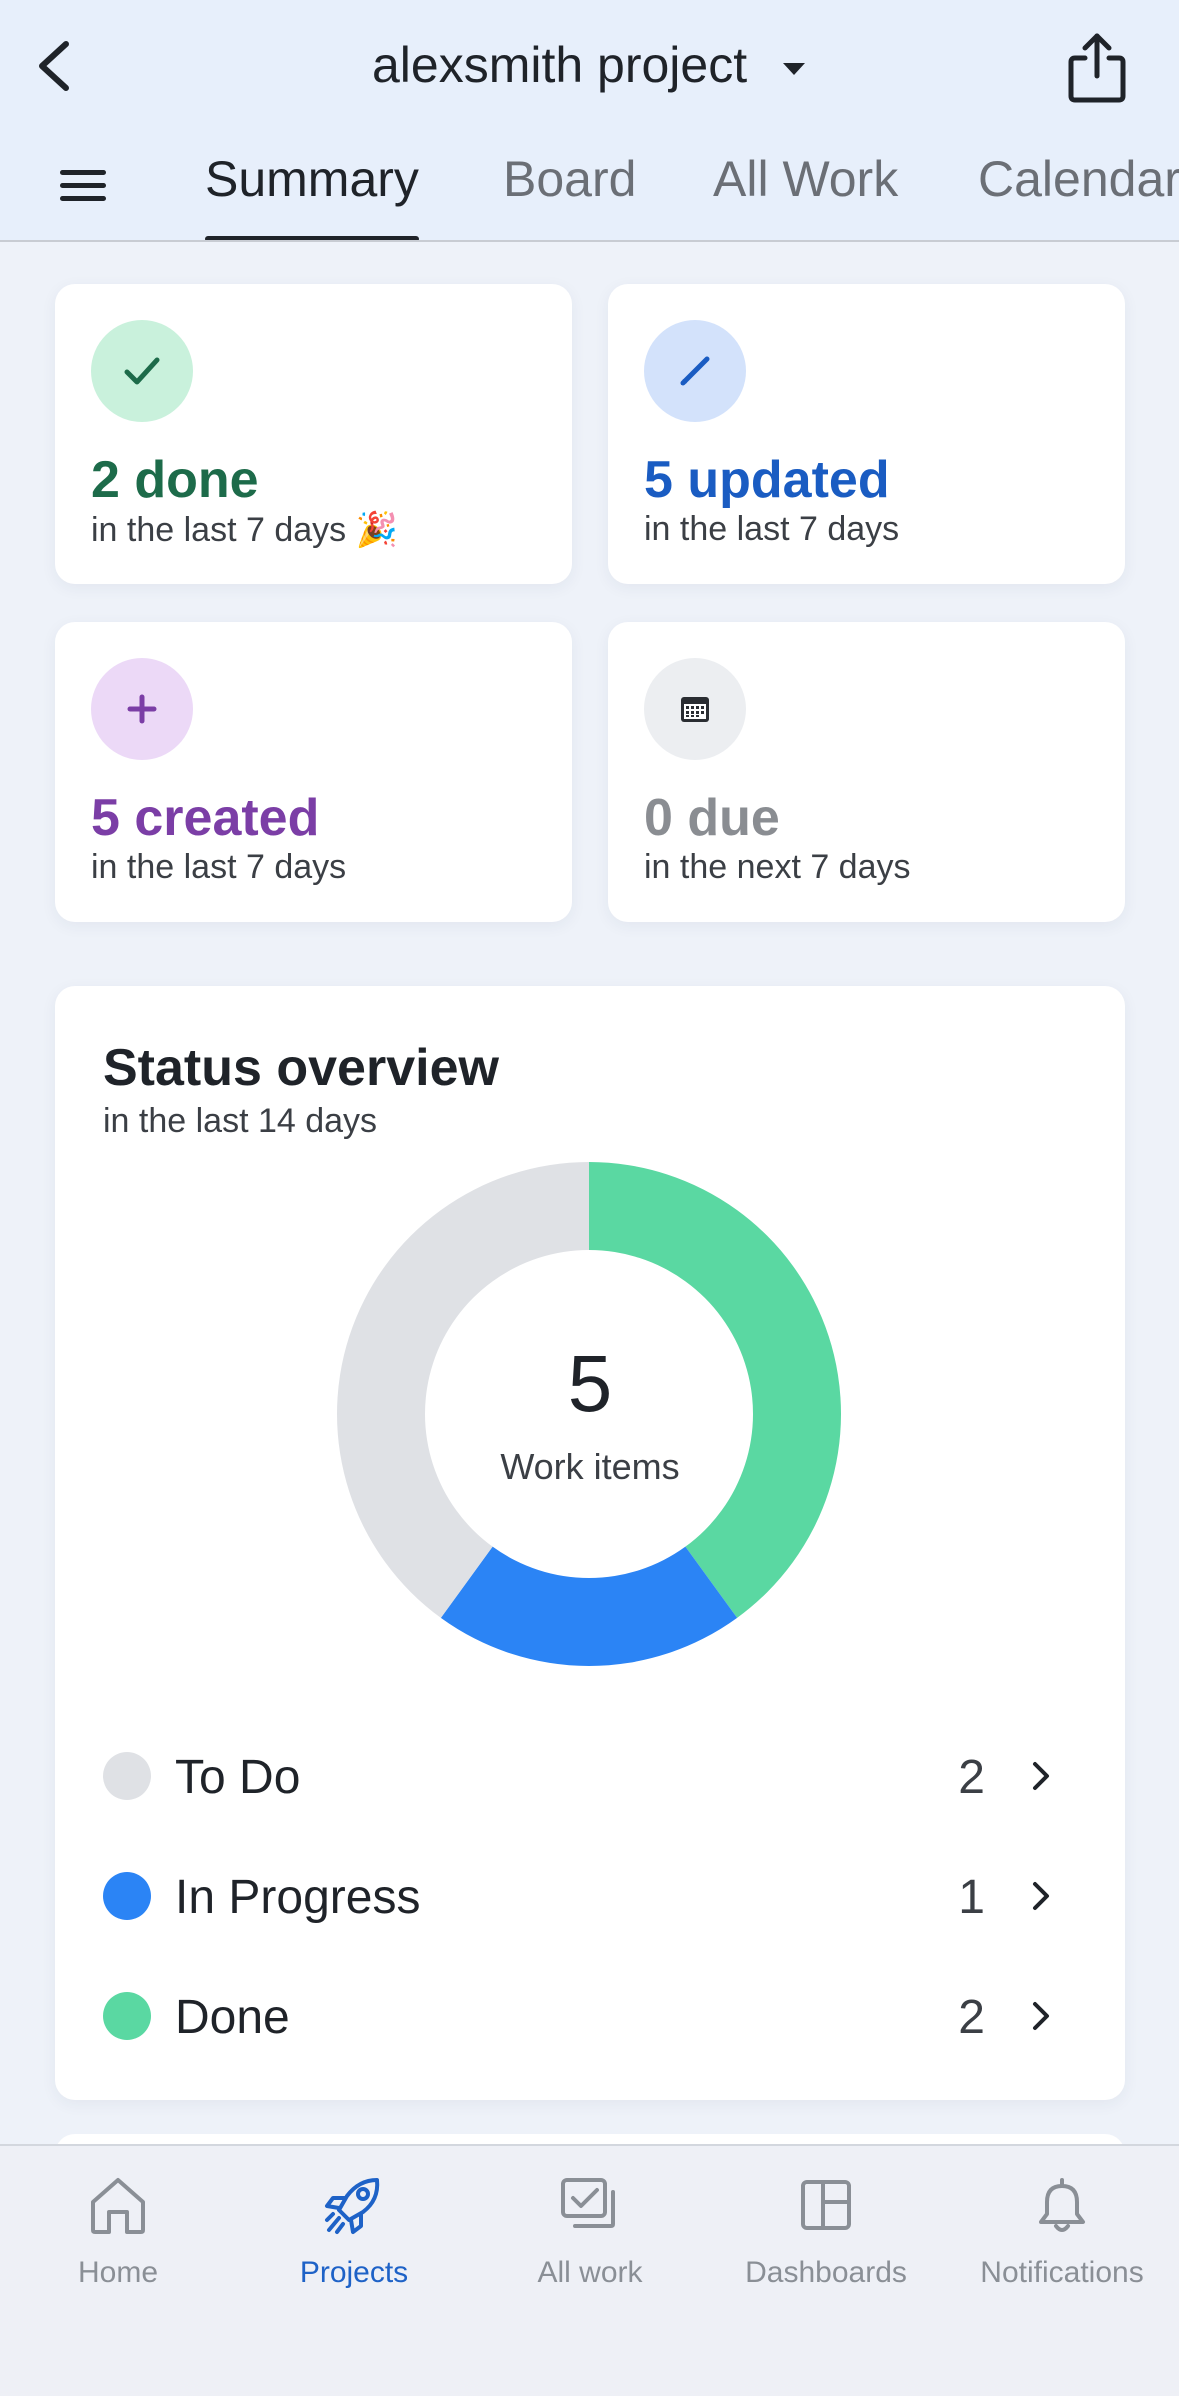 Image resolution: width=1179 pixels, height=2396 pixels. I want to click on stat-subtitle: in the next 7 days, so click(777, 867).